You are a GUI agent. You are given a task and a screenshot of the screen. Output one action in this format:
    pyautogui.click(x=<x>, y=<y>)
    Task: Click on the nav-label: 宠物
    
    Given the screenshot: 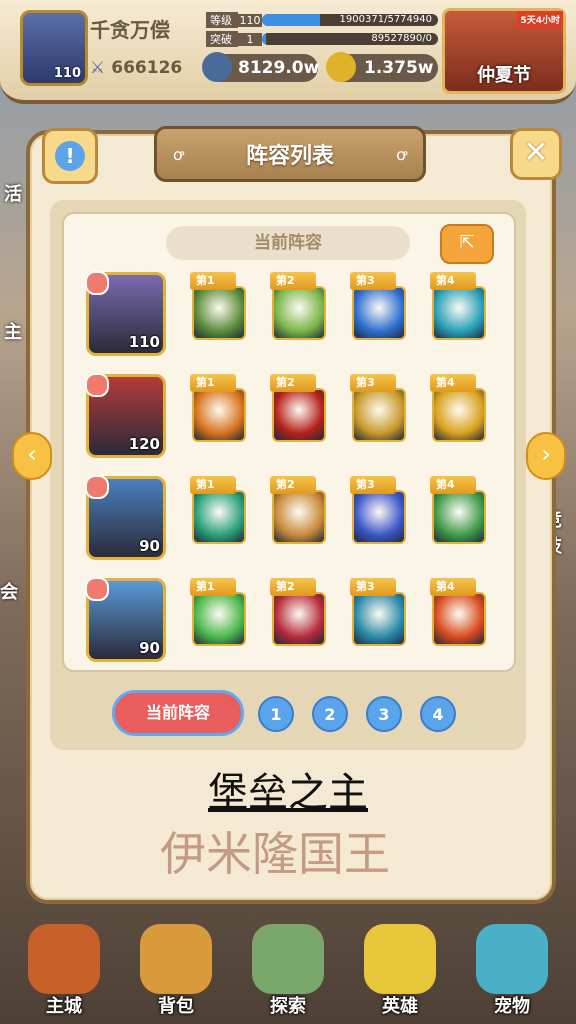 What is the action you would take?
    pyautogui.click(x=512, y=1006)
    